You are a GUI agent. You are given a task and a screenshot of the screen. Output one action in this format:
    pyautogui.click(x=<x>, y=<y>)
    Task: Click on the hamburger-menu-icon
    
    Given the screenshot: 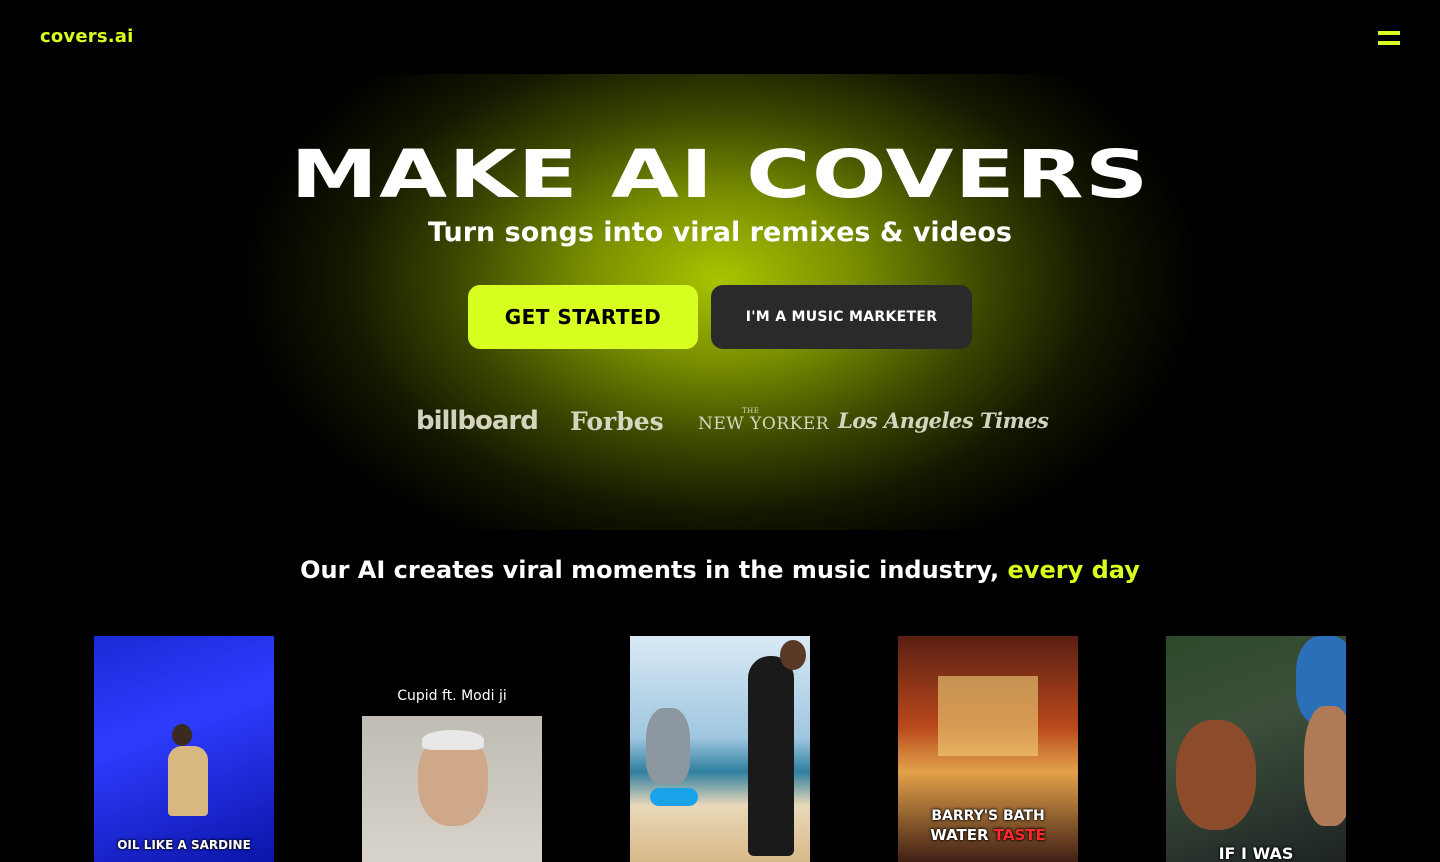 What is the action you would take?
    pyautogui.click(x=1389, y=38)
    